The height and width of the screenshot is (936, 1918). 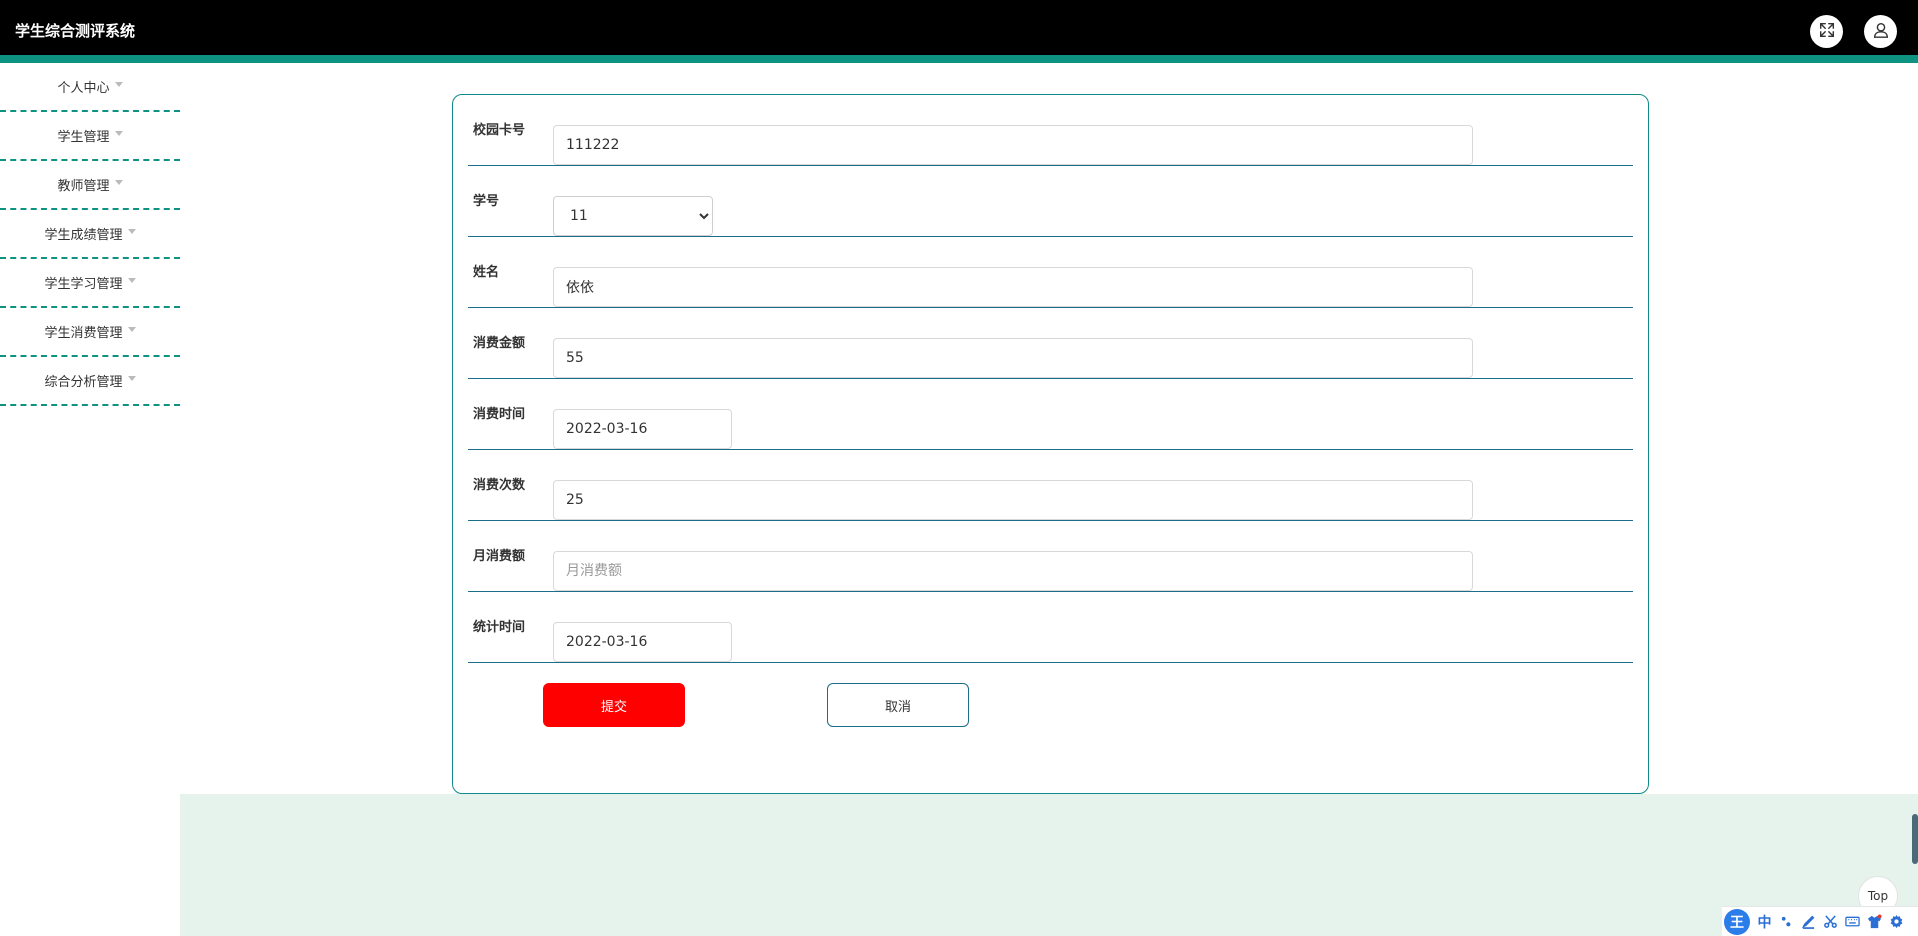 I want to click on user-icon, so click(x=1881, y=32).